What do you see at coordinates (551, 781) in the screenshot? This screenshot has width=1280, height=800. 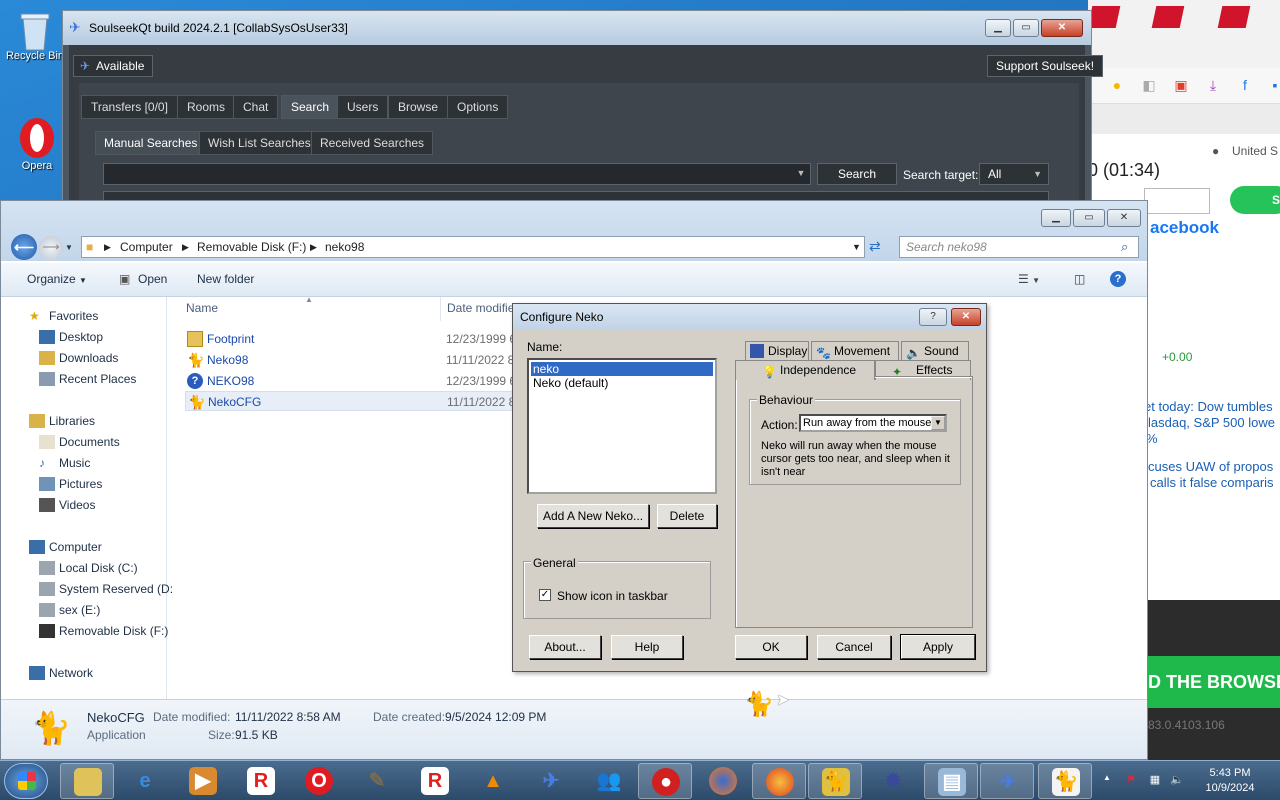 I see `taskbar-soulseek: ✈` at bounding box center [551, 781].